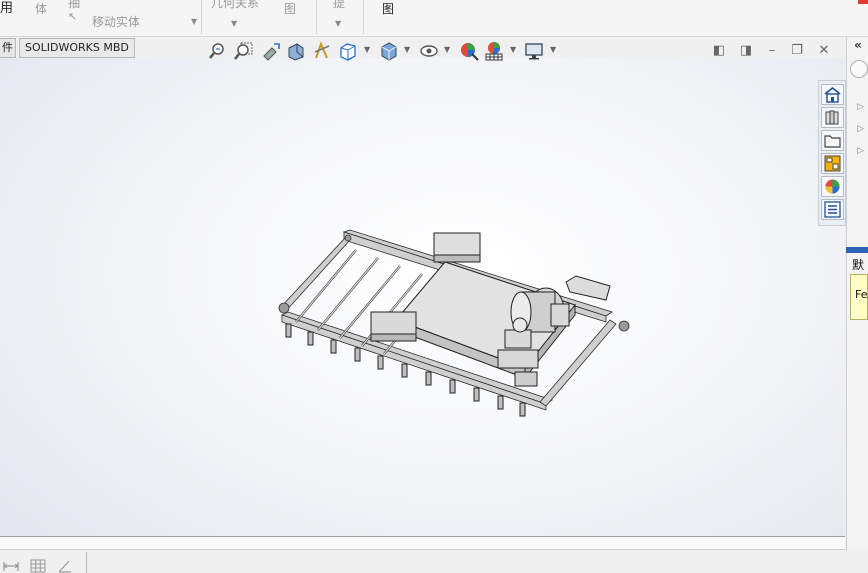 This screenshot has width=868, height=573. I want to click on close-icon: ✕, so click(824, 51).